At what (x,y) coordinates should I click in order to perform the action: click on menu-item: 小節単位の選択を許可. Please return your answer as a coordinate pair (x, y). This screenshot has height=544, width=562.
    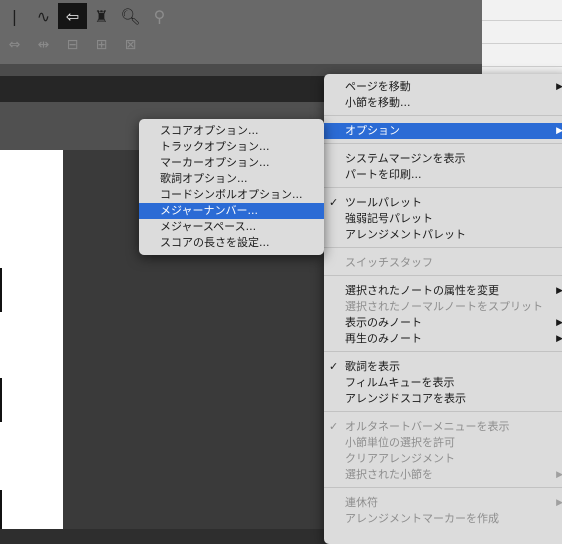
    Looking at the image, I should click on (443, 443).